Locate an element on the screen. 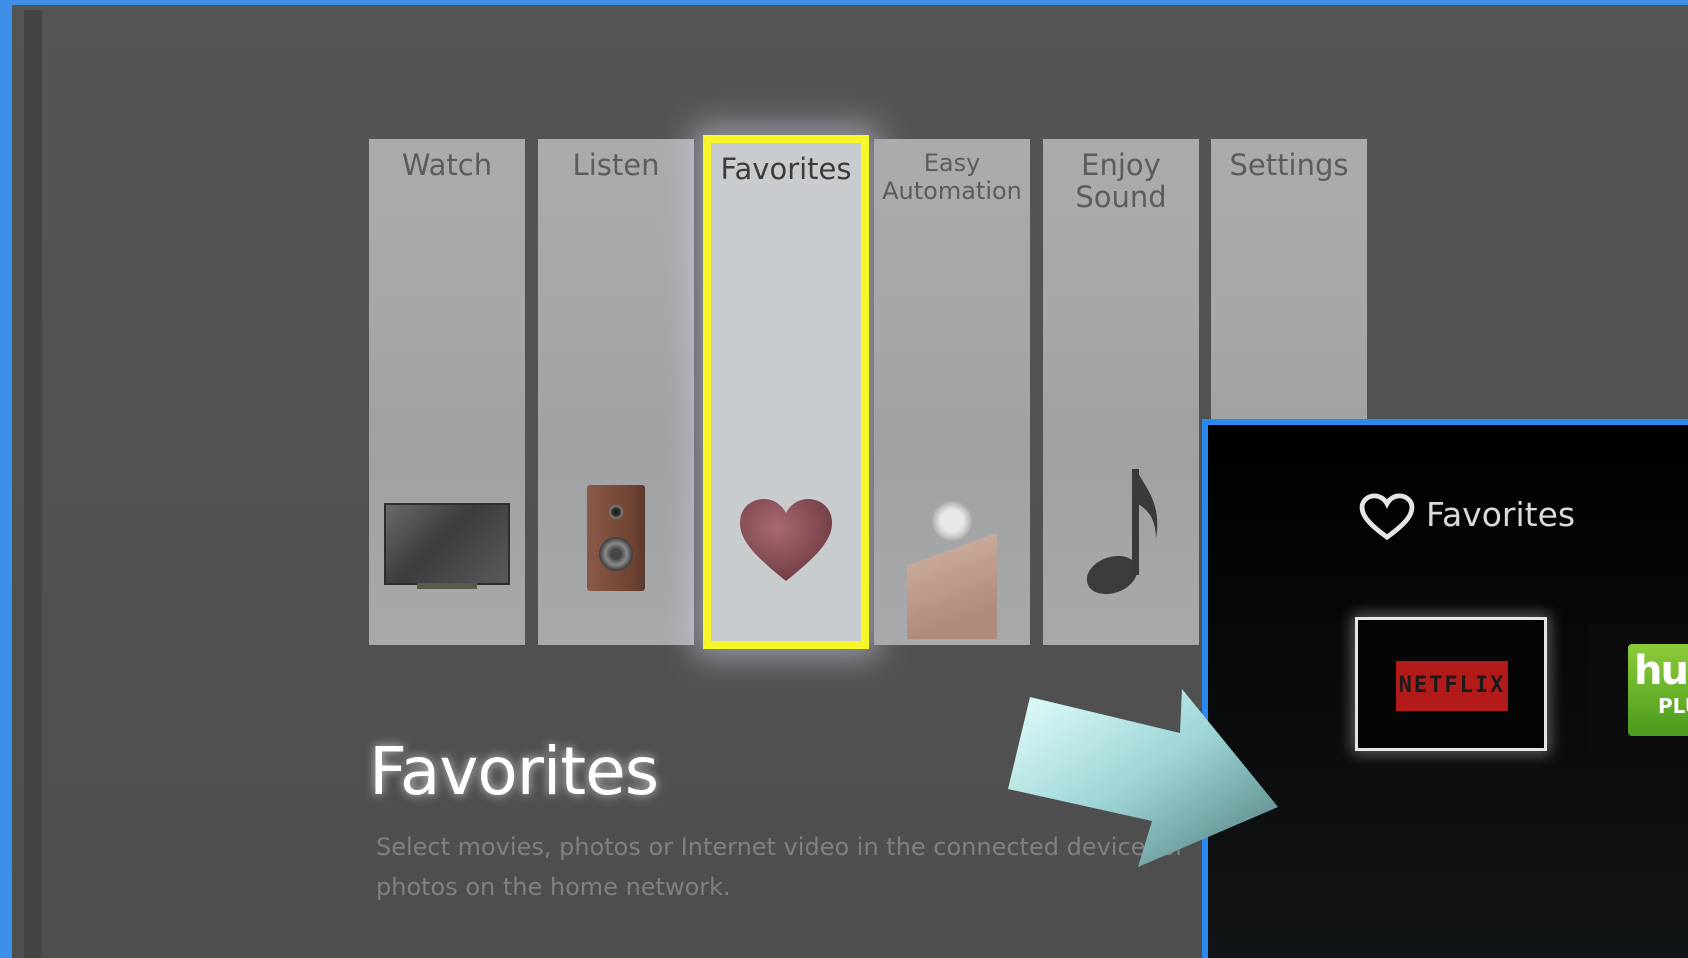 The width and height of the screenshot is (1688, 958). menu-item-favorites: Favorites is located at coordinates (786, 392).